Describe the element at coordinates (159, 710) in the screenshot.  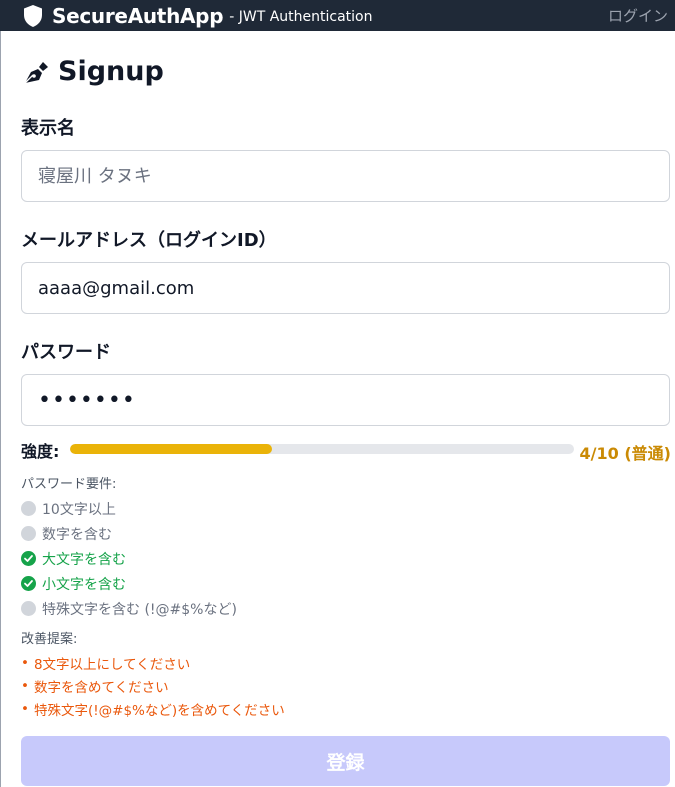
I see `suggestion-text: 特殊文字(!@#$%など)を含めてください` at that location.